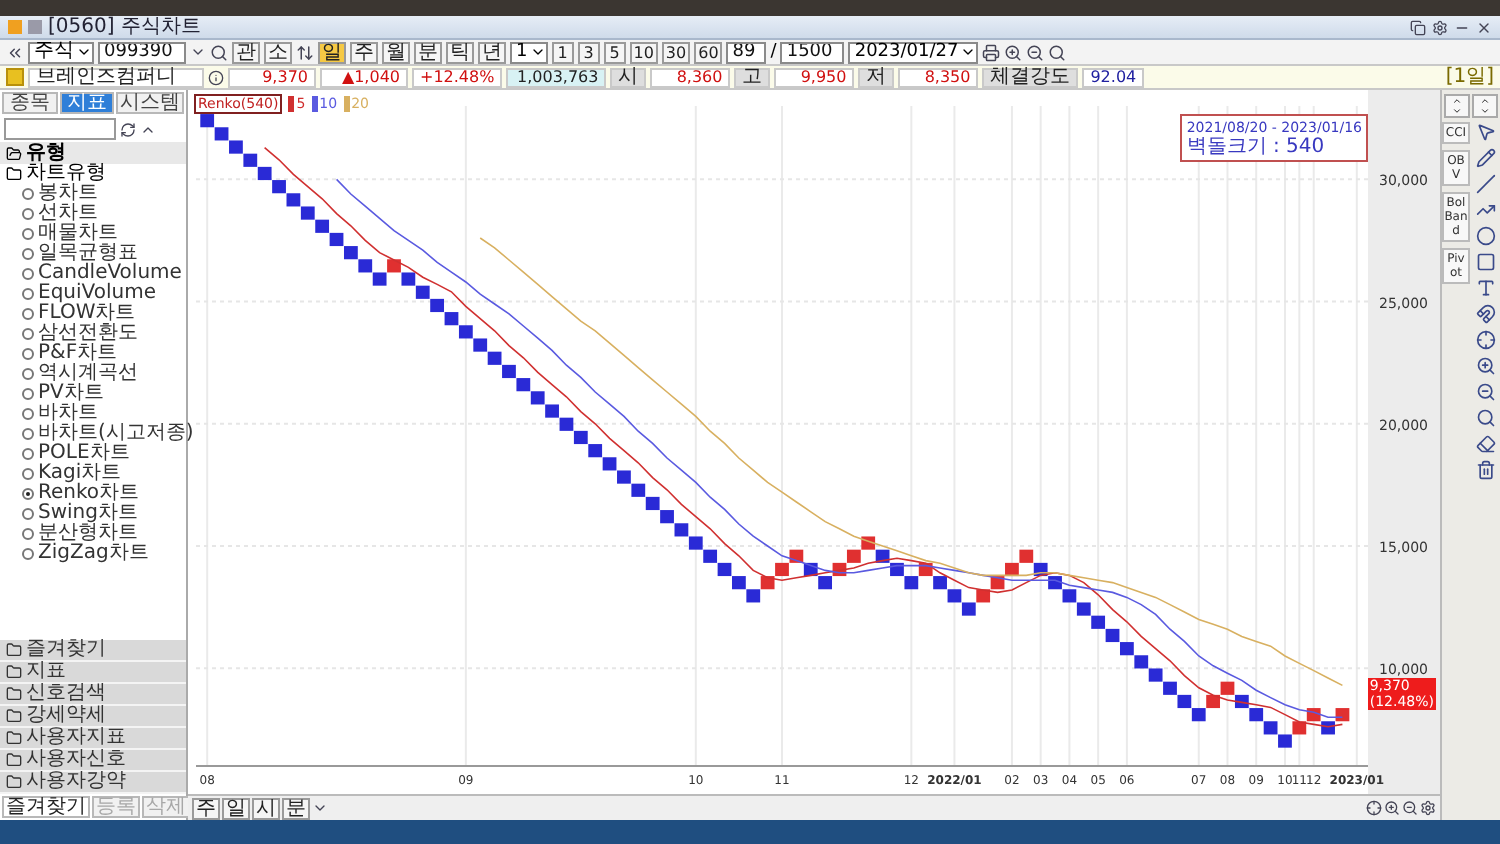  Describe the element at coordinates (71, 394) in the screenshot. I see `chart-type-label: PV차트` at that location.